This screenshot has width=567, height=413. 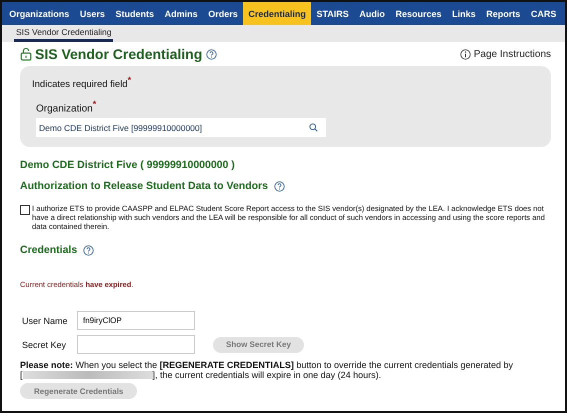 What do you see at coordinates (465, 54) in the screenshot?
I see `info-icon` at bounding box center [465, 54].